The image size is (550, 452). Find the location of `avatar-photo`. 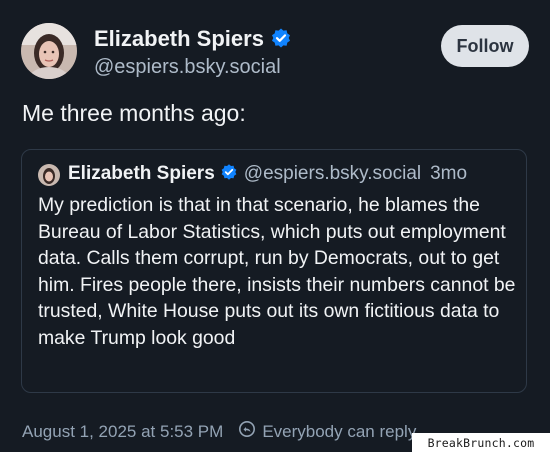

avatar-photo is located at coordinates (49, 51).